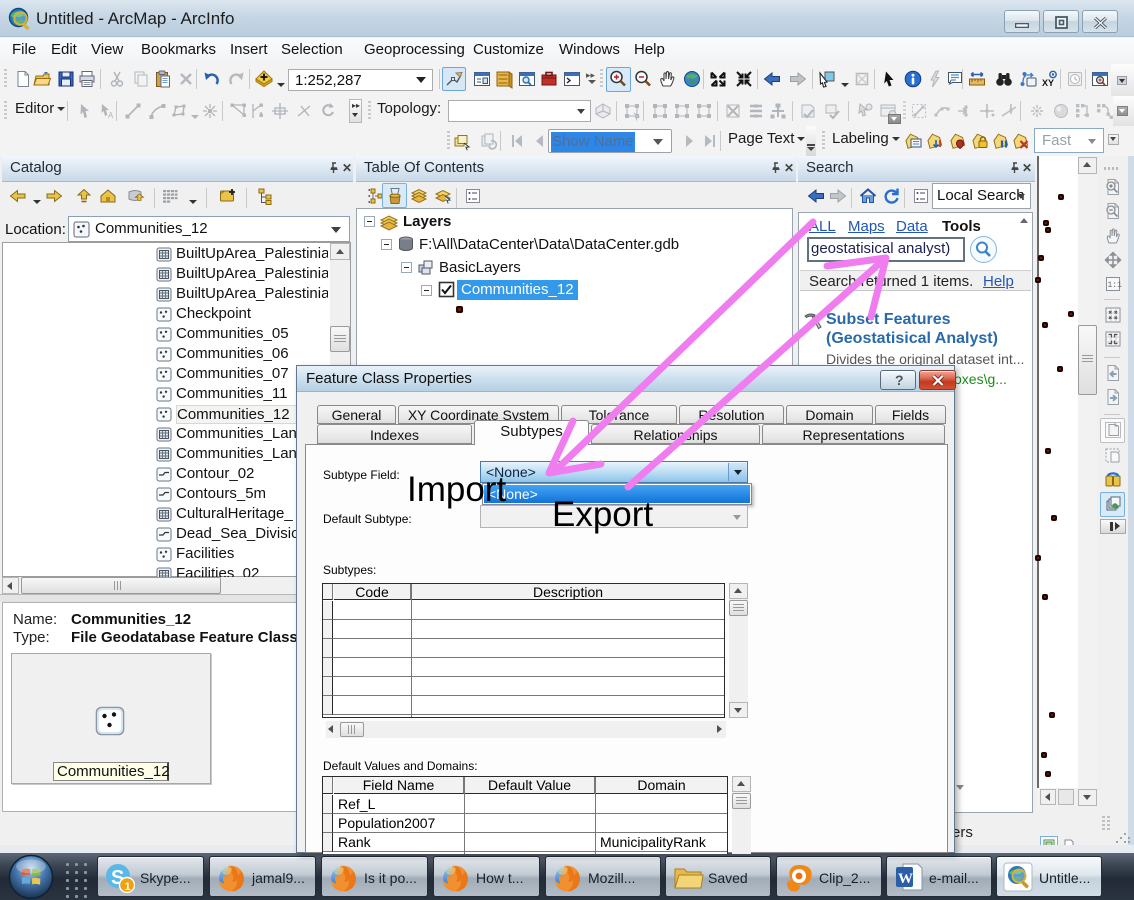 Image resolution: width=1134 pixels, height=900 pixels. I want to click on svg-text: 1:1, so click(1115, 285).